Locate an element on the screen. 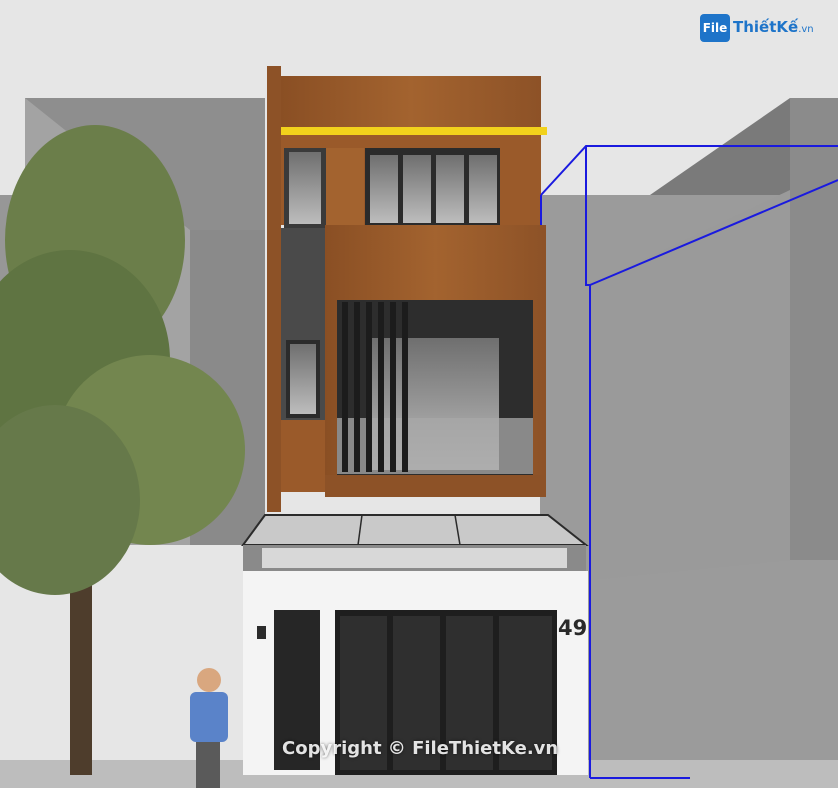  logo-name-text: ThiếtKế is located at coordinates (766, 27).